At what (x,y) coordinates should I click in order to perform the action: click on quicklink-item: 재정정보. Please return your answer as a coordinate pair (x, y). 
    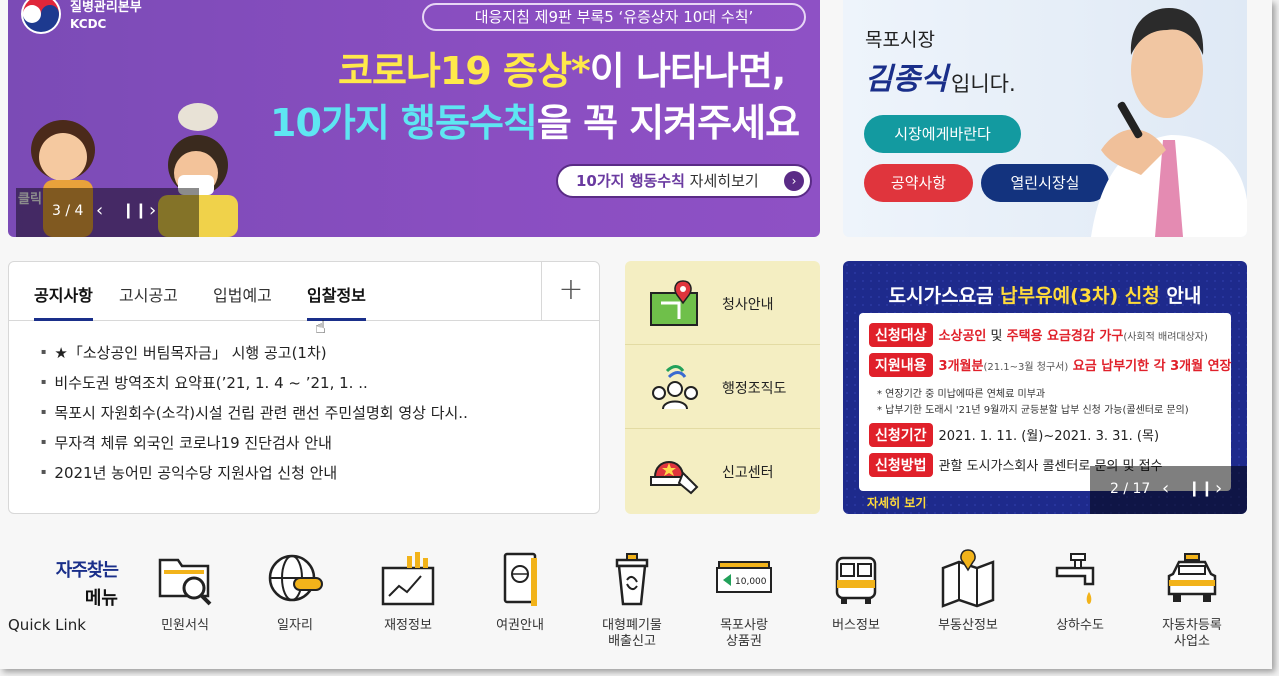
    Looking at the image, I should click on (408, 591).